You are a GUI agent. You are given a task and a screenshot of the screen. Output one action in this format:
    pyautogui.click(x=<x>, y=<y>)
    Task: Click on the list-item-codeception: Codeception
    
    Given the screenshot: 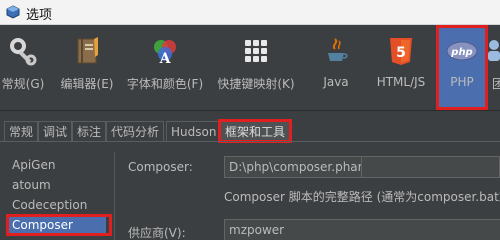 What is the action you would take?
    pyautogui.click(x=56, y=205)
    